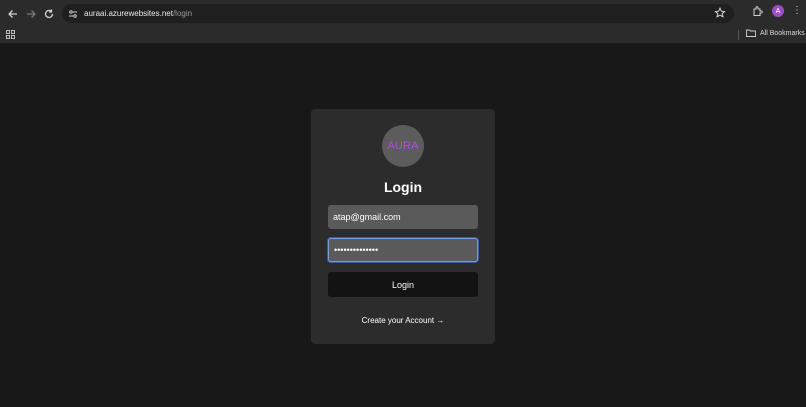  I want to click on reload-icon, so click(49, 14).